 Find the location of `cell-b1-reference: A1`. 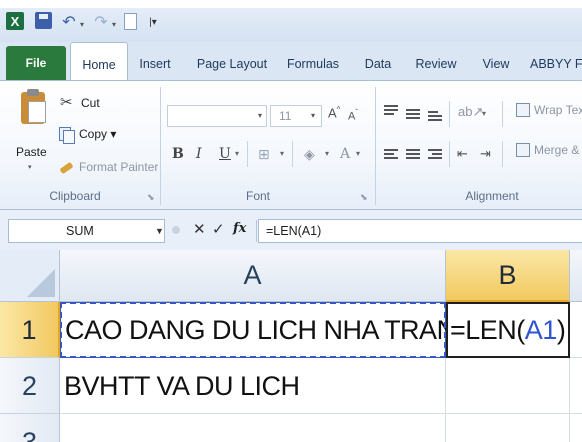

cell-b1-reference: A1 is located at coordinates (541, 330).